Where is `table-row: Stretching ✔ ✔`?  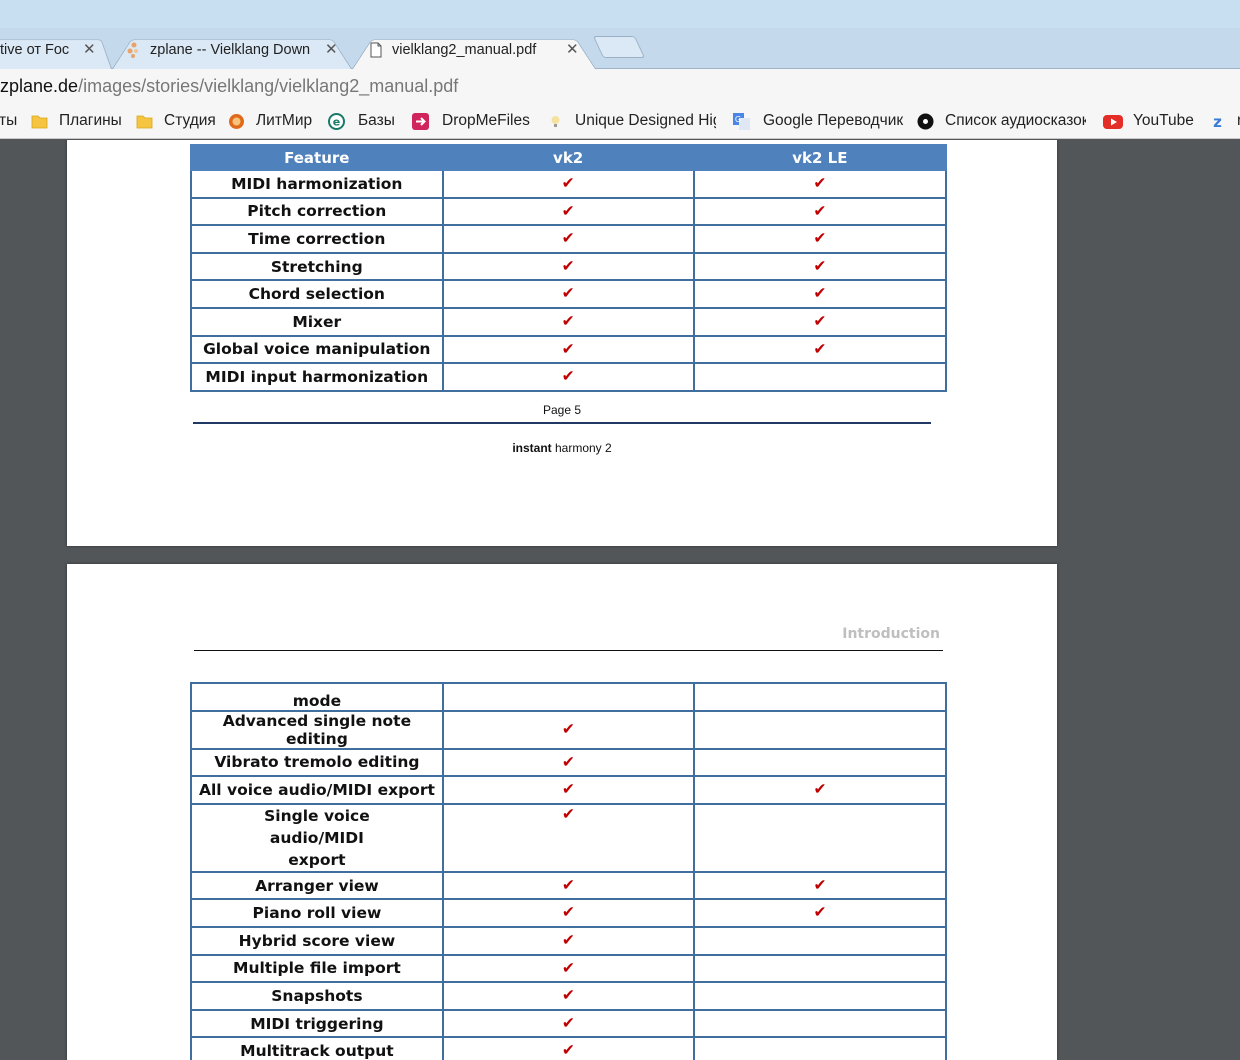 table-row: Stretching ✔ ✔ is located at coordinates (569, 266).